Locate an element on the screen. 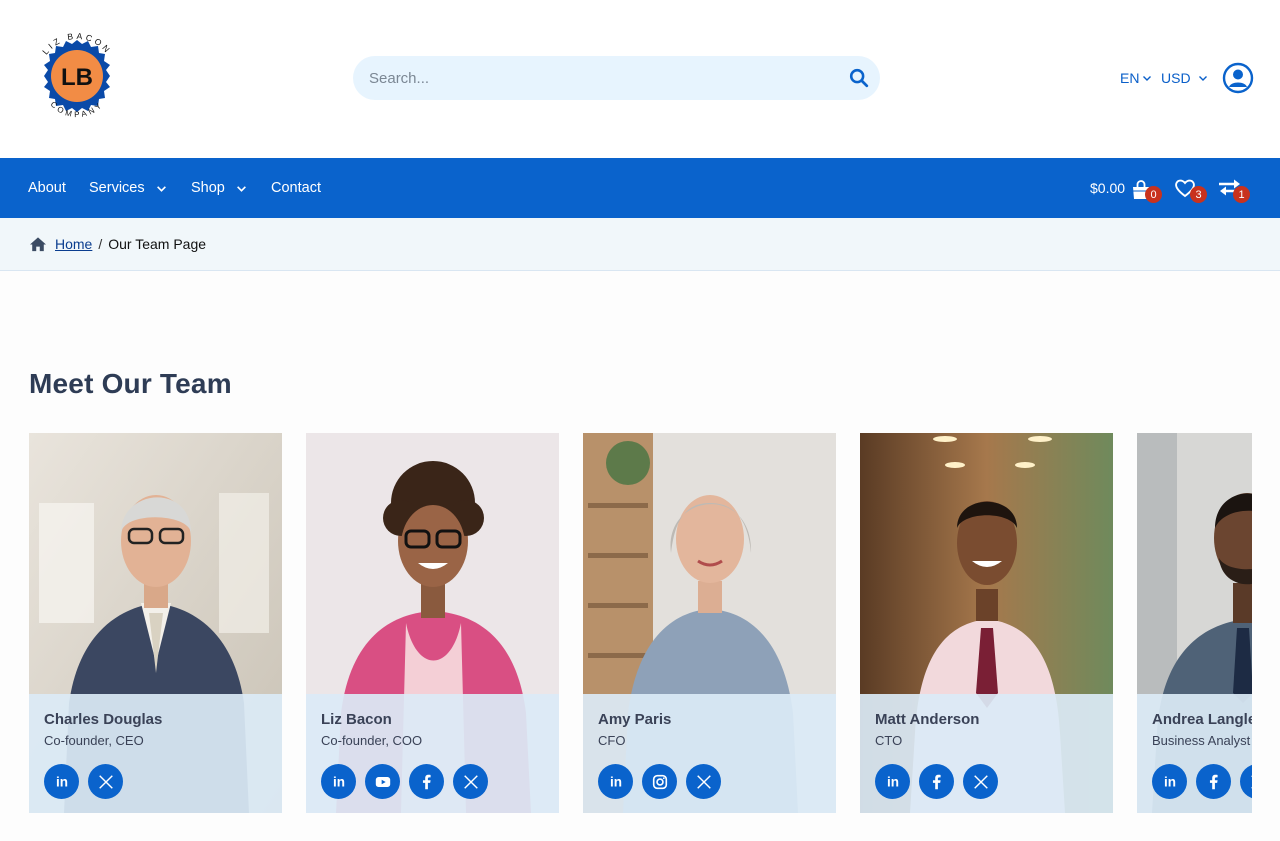 The width and height of the screenshot is (1280, 841). team-member-card: Andrea Langley Business Analyst in is located at coordinates (1194, 623).